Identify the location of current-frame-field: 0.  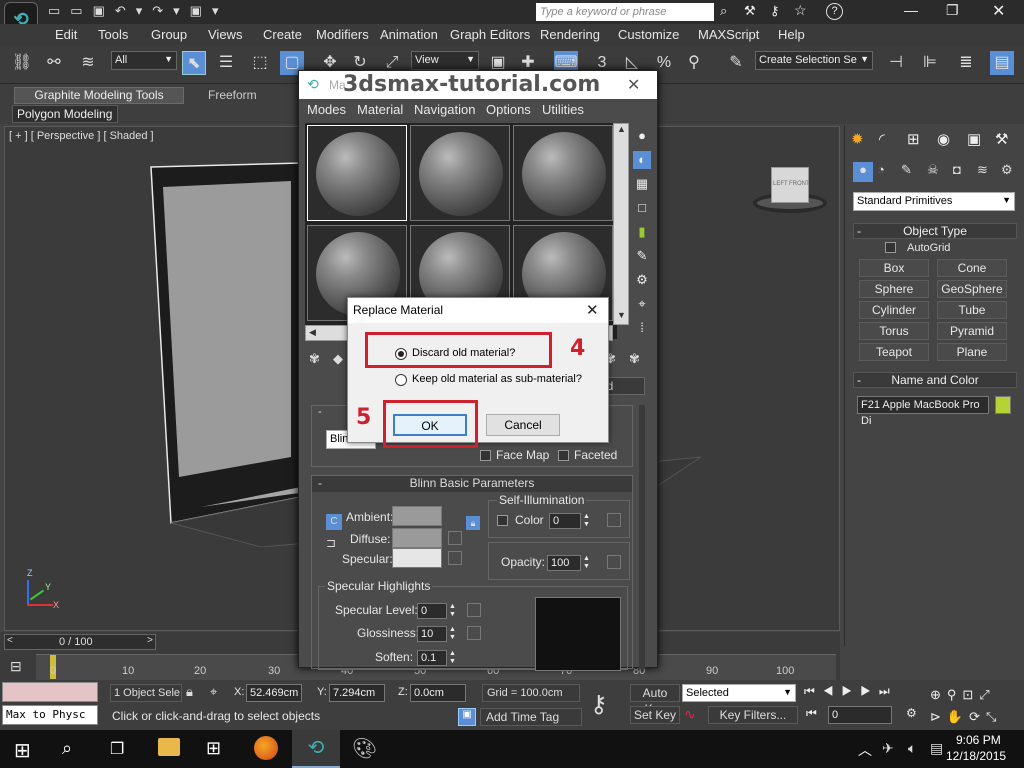
(860, 715).